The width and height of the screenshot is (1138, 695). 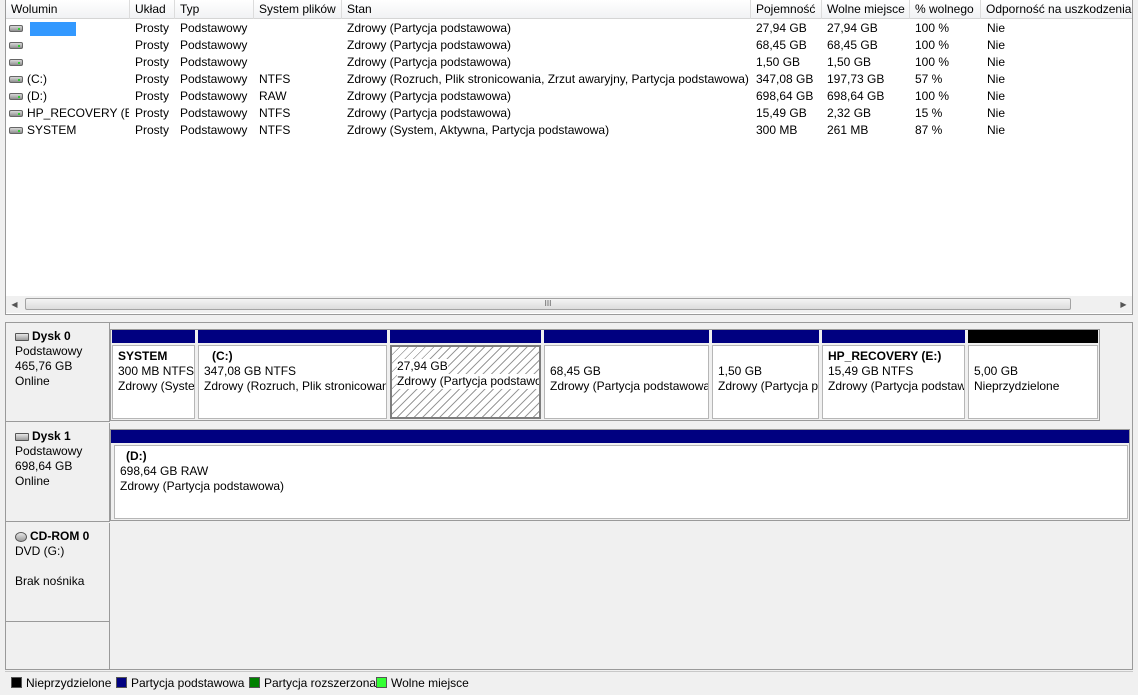 What do you see at coordinates (546, 9) in the screenshot?
I see `column-header-status: Stan` at bounding box center [546, 9].